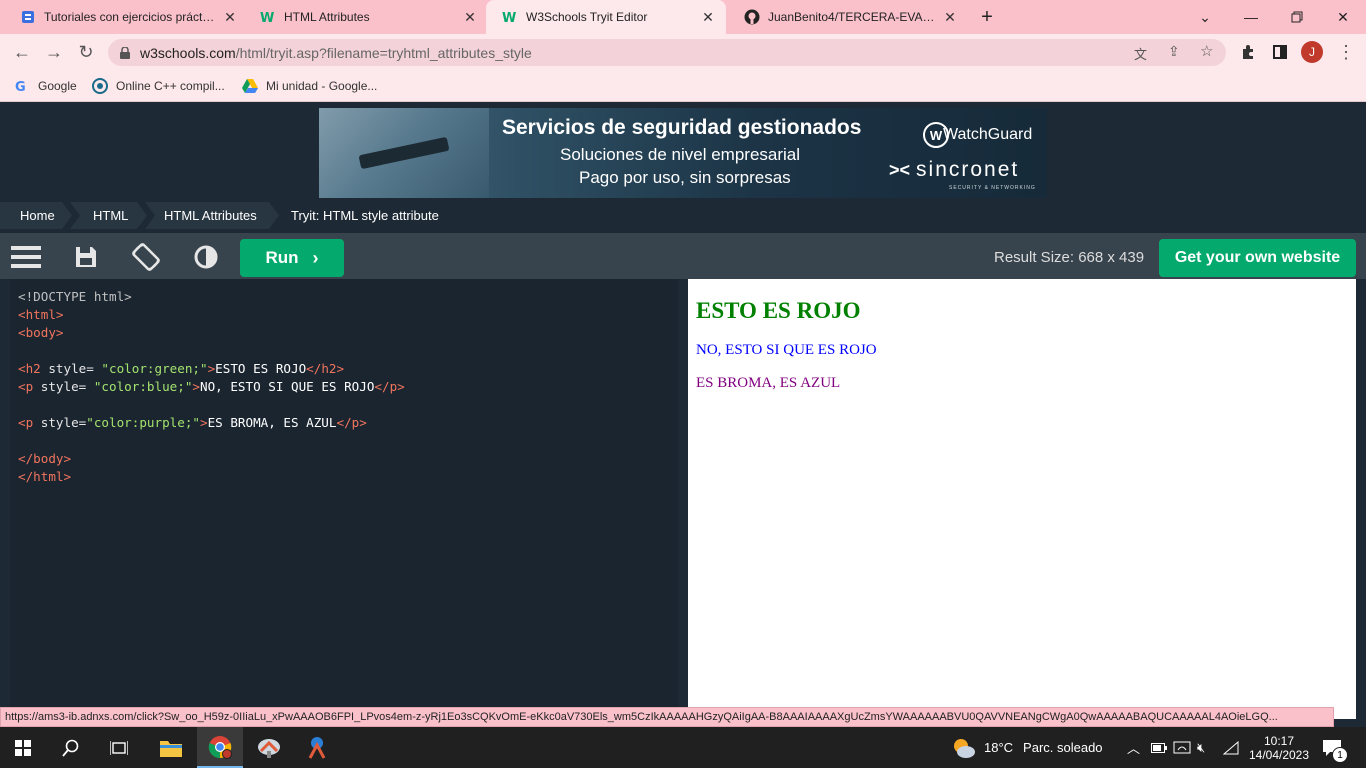 This screenshot has height=768, width=1366. I want to click on partly-sunny-icon, so click(963, 748).